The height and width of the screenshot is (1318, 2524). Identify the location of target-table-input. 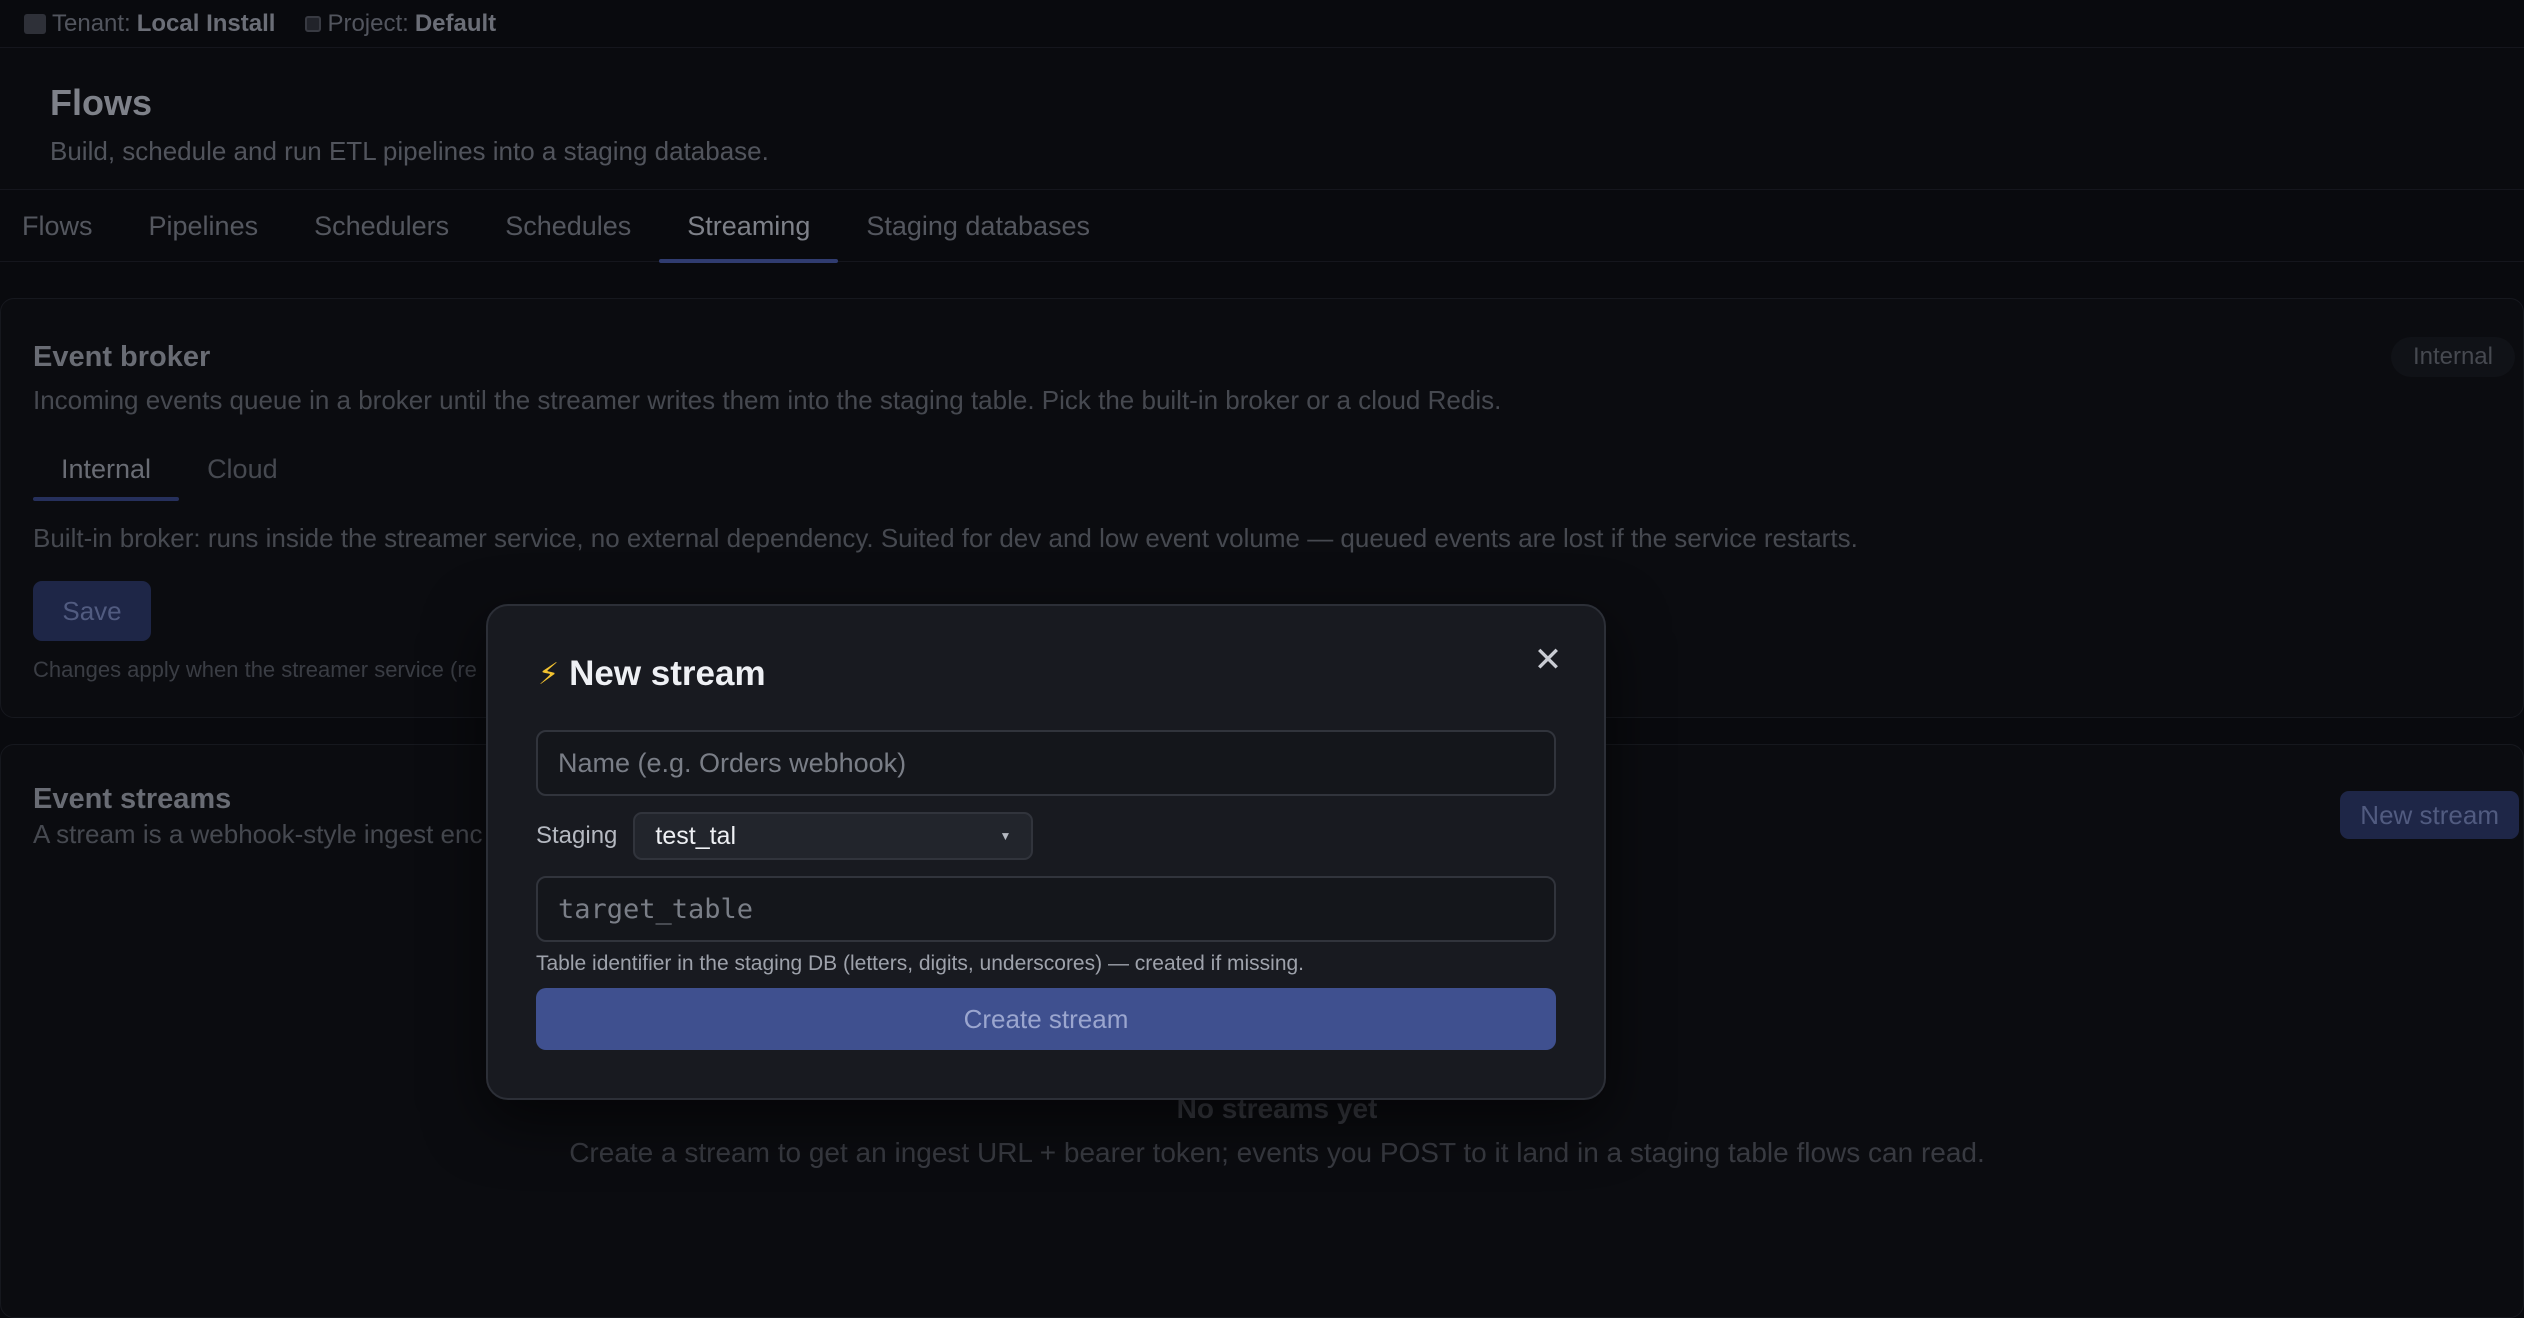
(1046, 909).